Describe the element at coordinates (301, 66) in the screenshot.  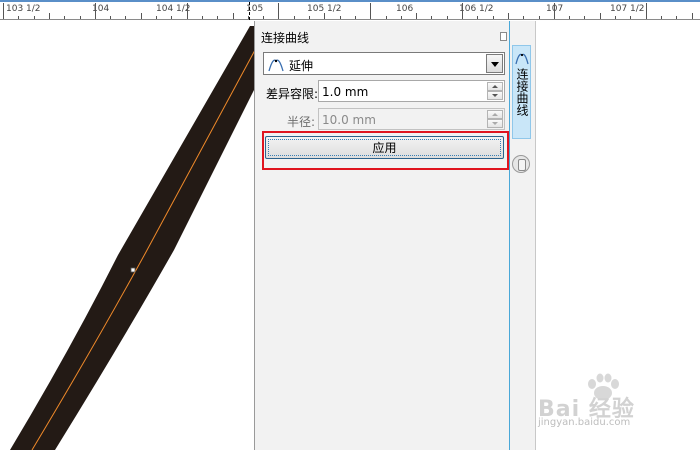
I see `join-mode-value: 延伸` at that location.